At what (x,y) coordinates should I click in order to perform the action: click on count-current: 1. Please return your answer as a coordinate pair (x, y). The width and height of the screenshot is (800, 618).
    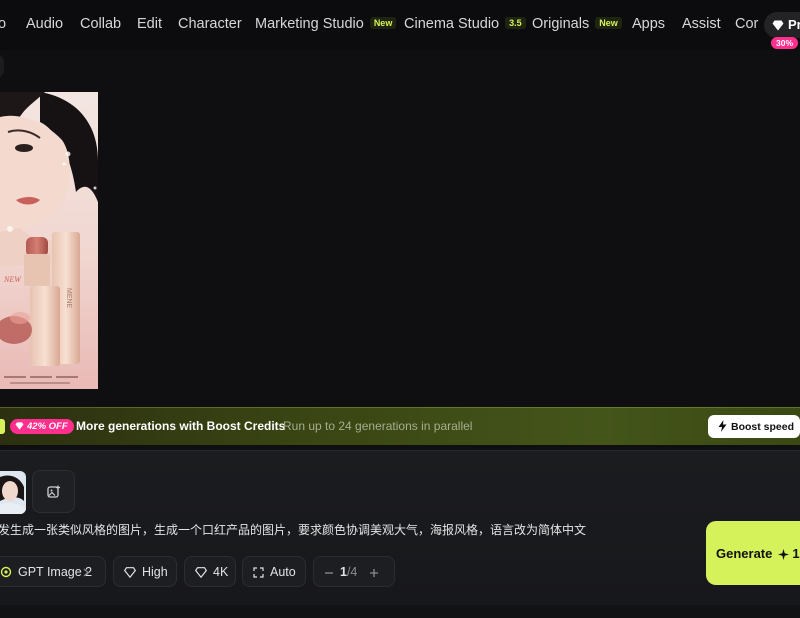
    Looking at the image, I should click on (343, 572).